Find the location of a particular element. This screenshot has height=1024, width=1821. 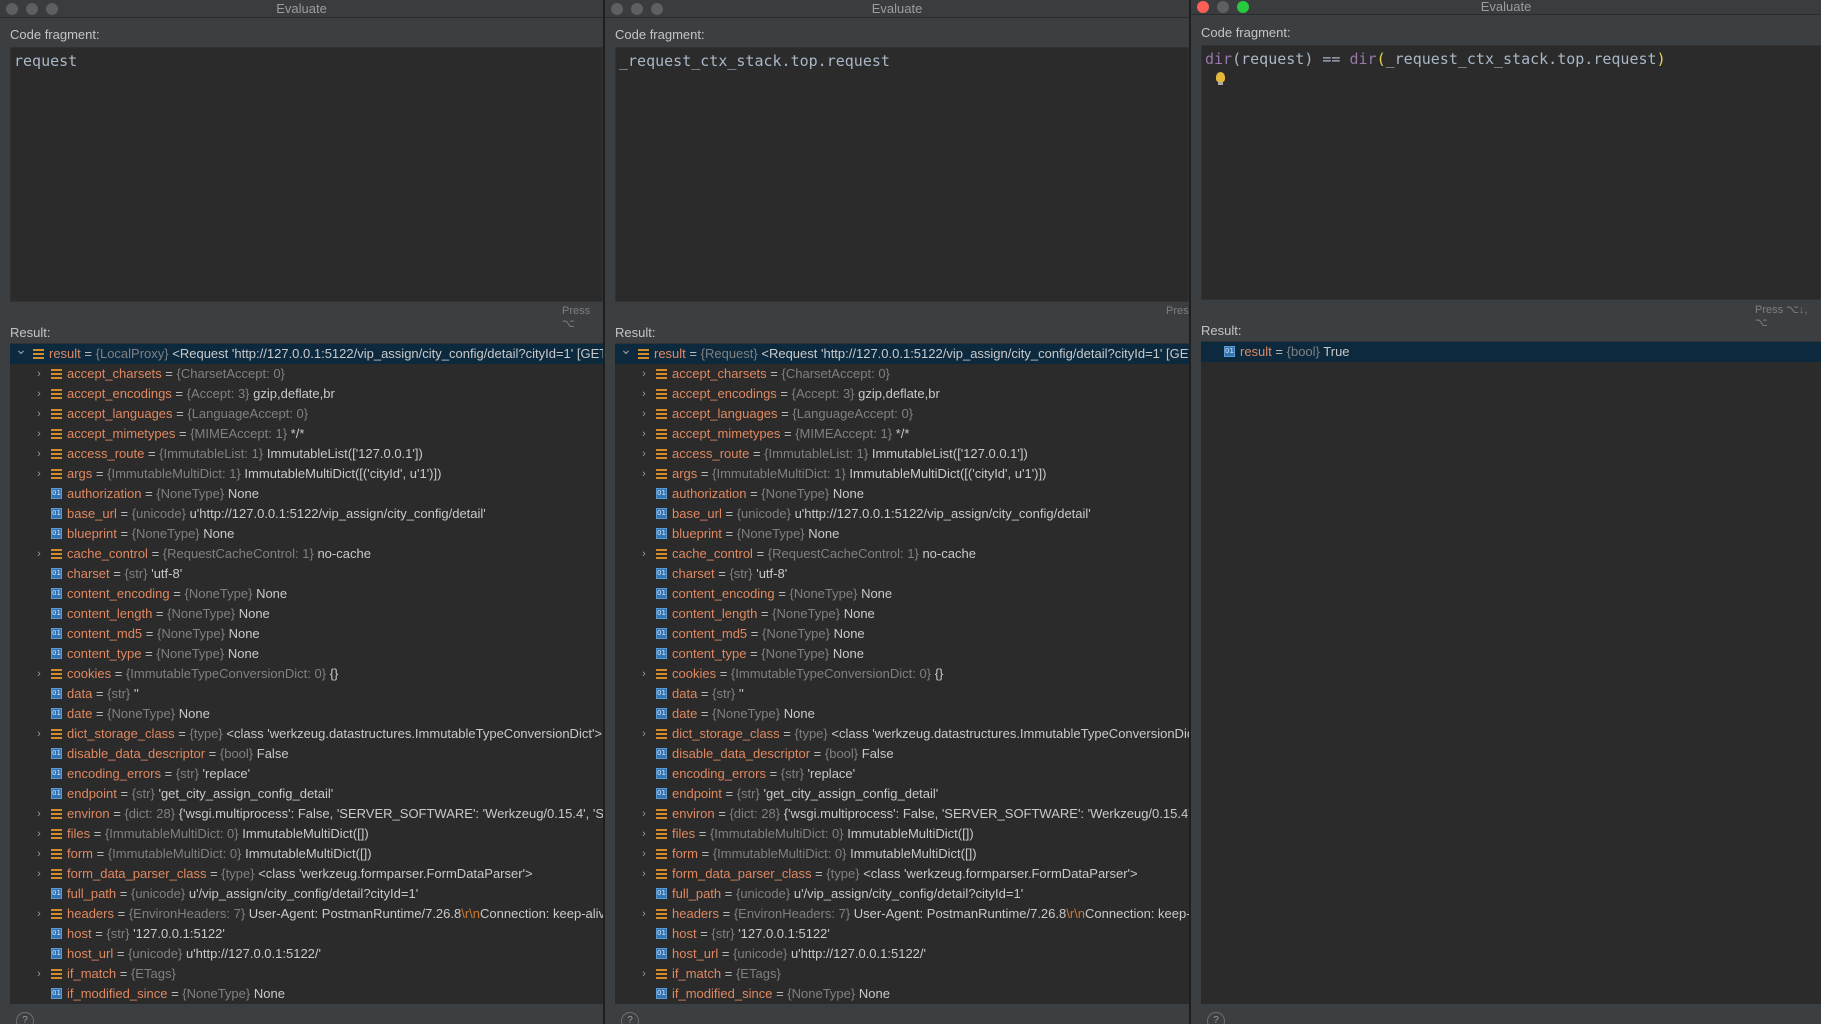

tree-row: 01 content_md5 = {NoneType} None is located at coordinates (306, 634).